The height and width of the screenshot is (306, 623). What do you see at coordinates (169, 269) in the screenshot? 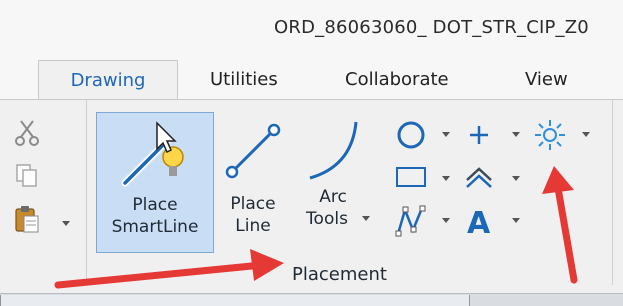
I see `annotation-arrow-placement` at bounding box center [169, 269].